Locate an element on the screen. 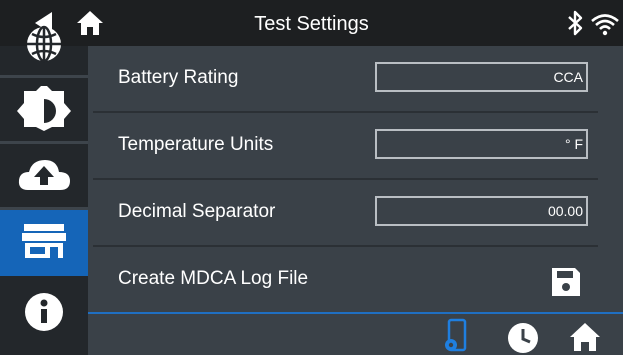 The image size is (623, 356). sidebar-item-language is located at coordinates (44, 45).